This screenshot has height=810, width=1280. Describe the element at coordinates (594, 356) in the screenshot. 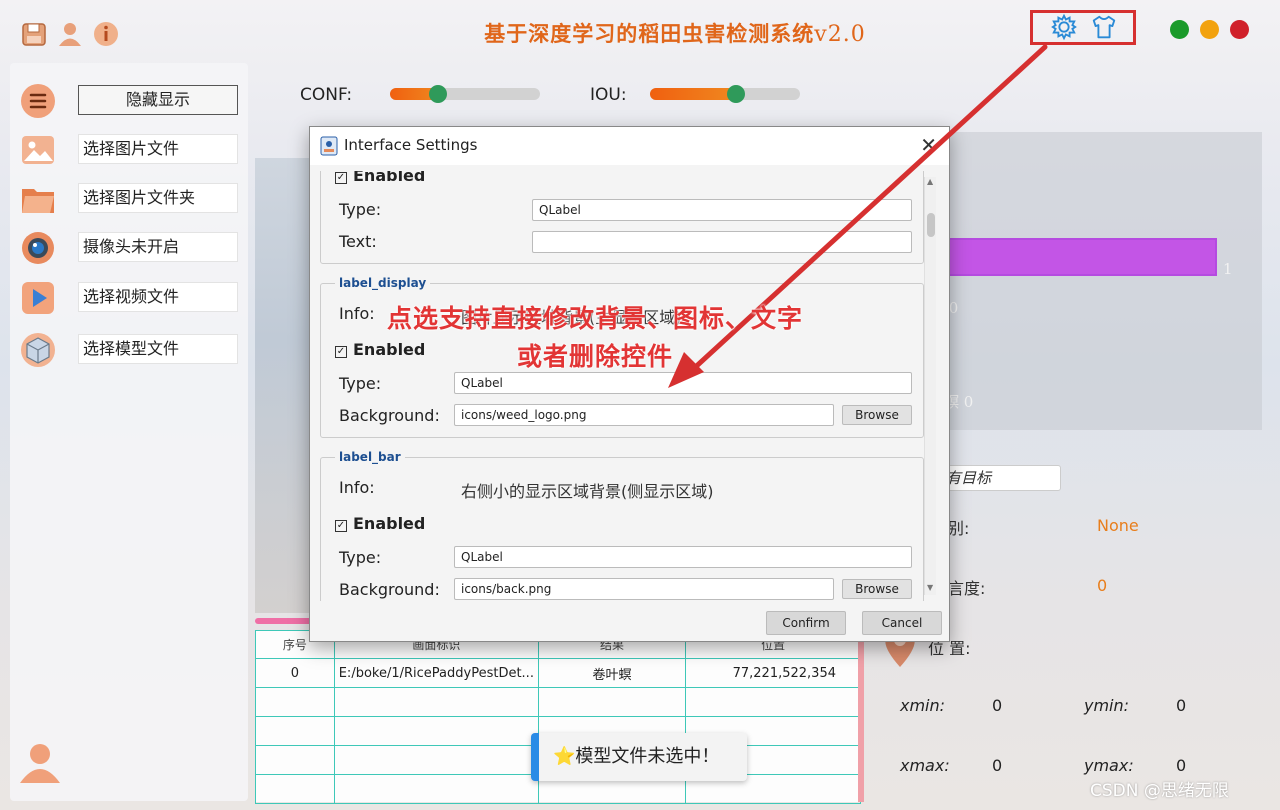

I see `annotation-line-2: 或者删除控件` at that location.